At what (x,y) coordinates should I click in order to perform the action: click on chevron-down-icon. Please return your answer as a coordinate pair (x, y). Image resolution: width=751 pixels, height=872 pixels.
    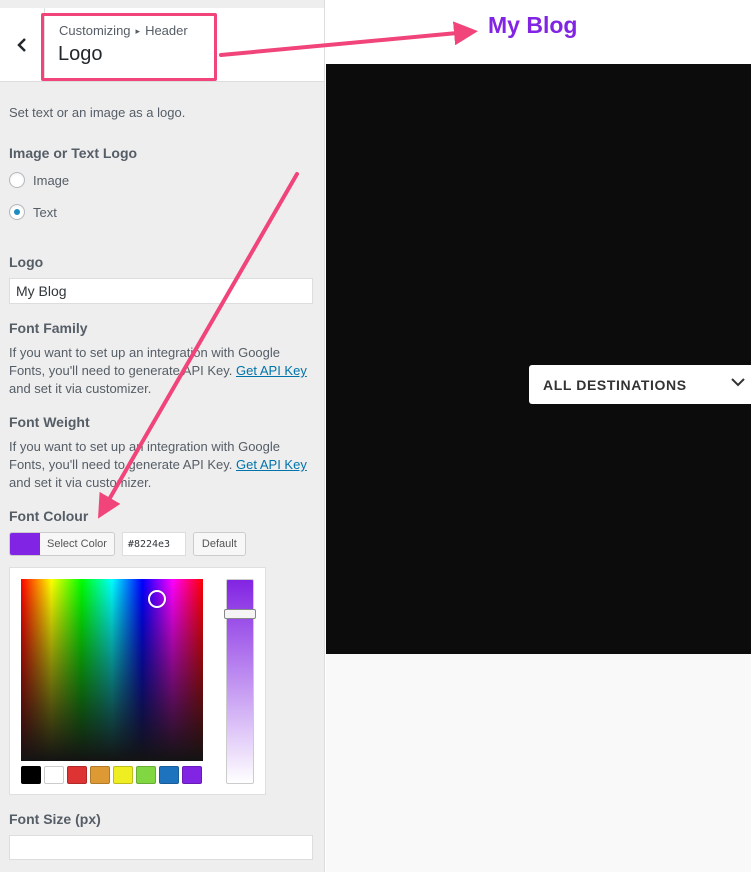
    Looking at the image, I should click on (738, 382).